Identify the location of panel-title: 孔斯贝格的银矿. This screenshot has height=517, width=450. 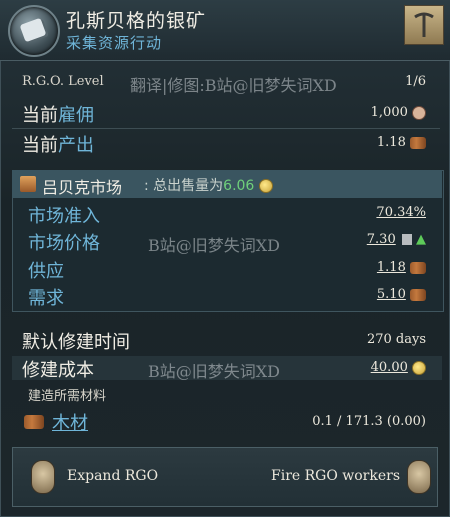
(136, 21).